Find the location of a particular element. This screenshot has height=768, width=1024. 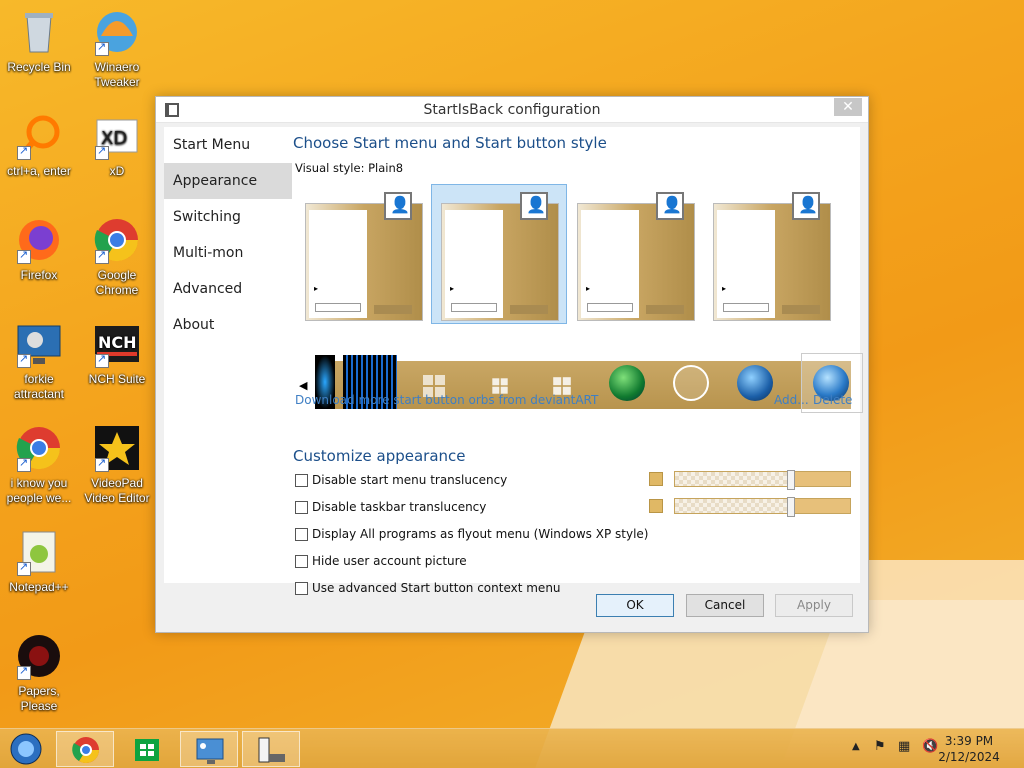

visual-style-label: Visual style: is located at coordinates (330, 168).